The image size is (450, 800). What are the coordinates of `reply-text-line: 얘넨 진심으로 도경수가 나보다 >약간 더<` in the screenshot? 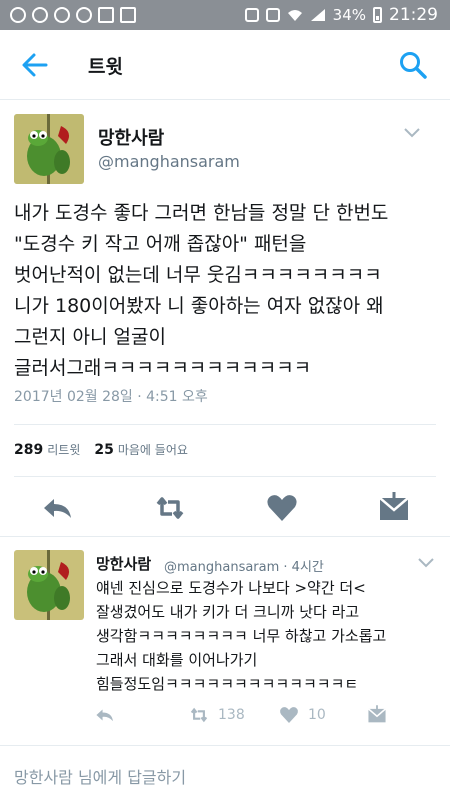 It's located at (231, 588).